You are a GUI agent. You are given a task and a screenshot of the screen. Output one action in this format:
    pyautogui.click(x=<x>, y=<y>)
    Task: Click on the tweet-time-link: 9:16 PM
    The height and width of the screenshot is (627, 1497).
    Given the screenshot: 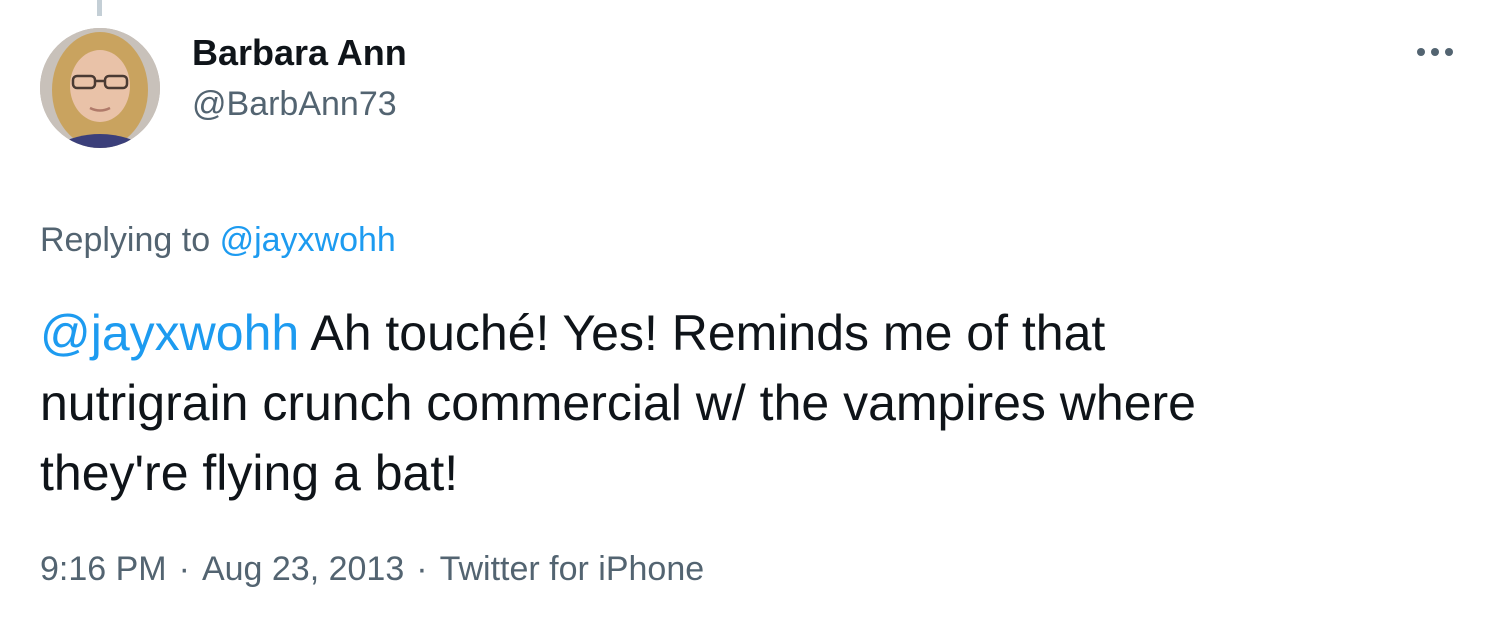 What is the action you would take?
    pyautogui.click(x=103, y=569)
    